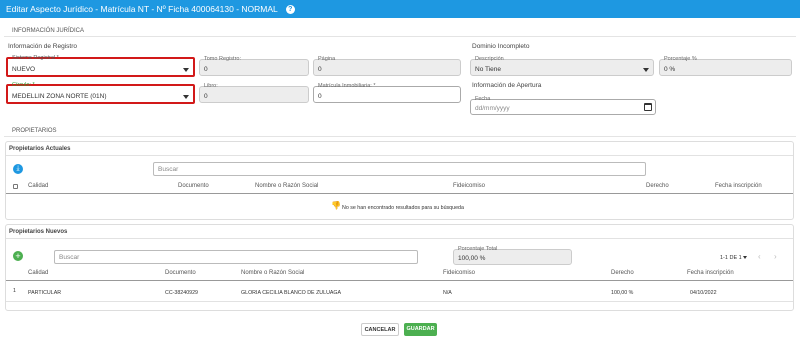  Describe the element at coordinates (400, 131) in the screenshot. I see `section-propietarios: PROPIETARIOS` at that location.